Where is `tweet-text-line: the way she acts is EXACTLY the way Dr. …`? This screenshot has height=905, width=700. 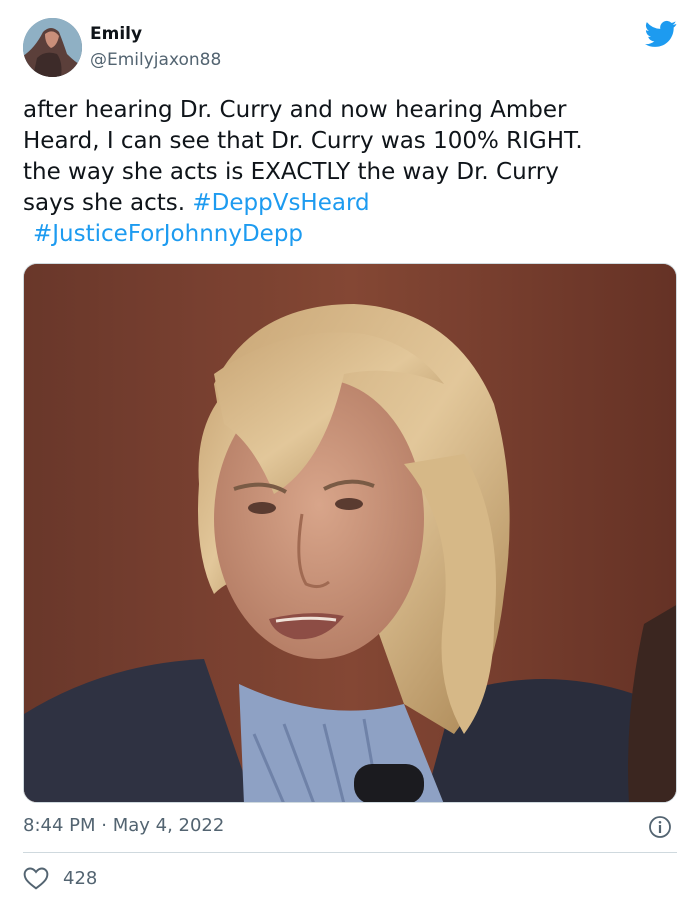
tweet-text-line: the way she acts is EXACTLY the way Dr. … is located at coordinates (291, 172).